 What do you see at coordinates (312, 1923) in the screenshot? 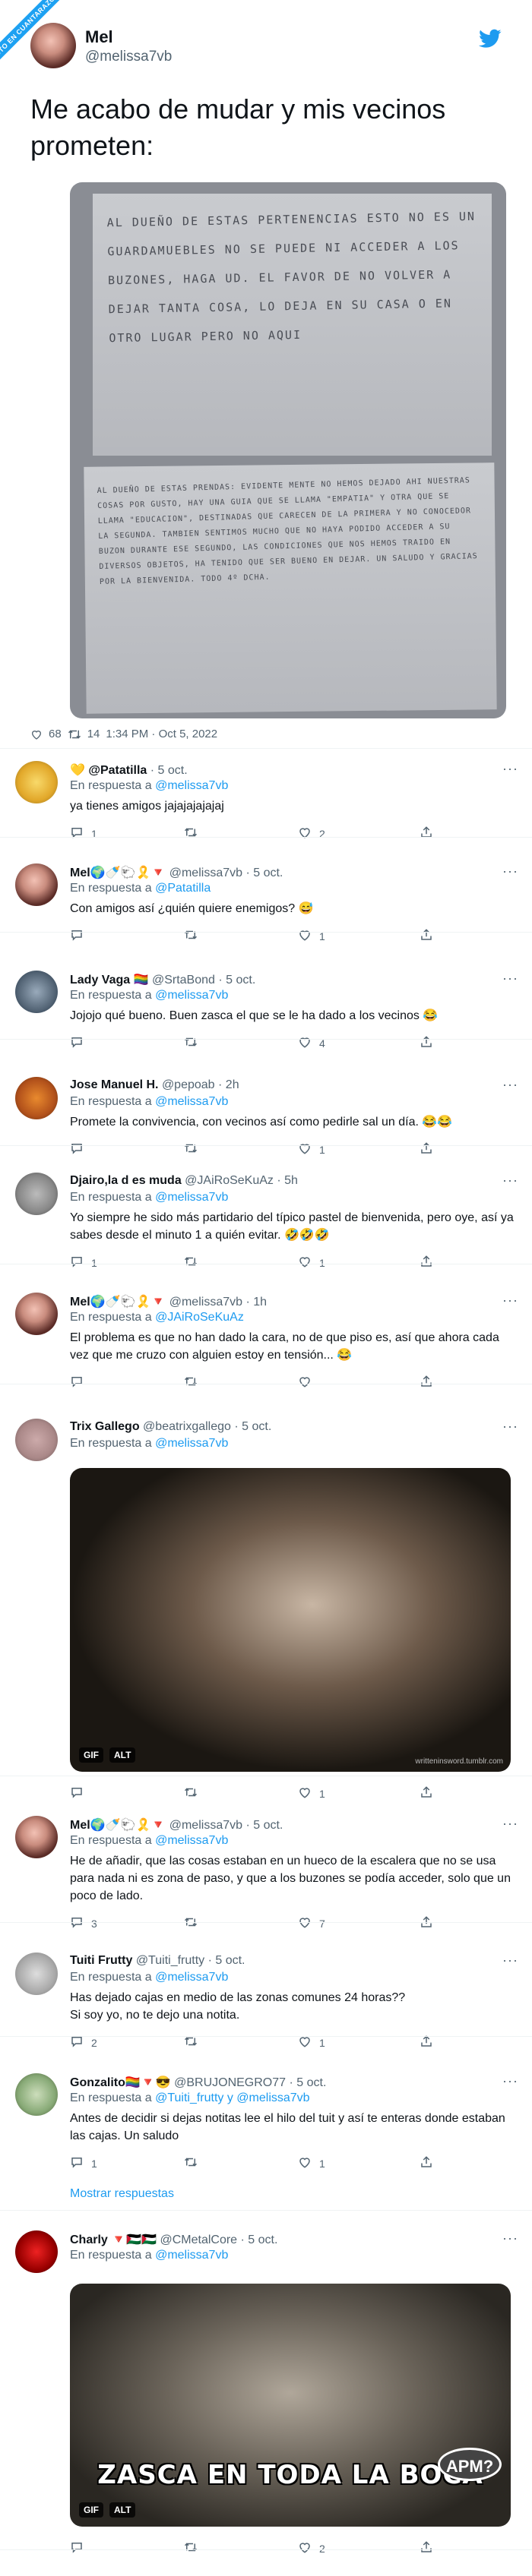
I see `like-button: 7` at bounding box center [312, 1923].